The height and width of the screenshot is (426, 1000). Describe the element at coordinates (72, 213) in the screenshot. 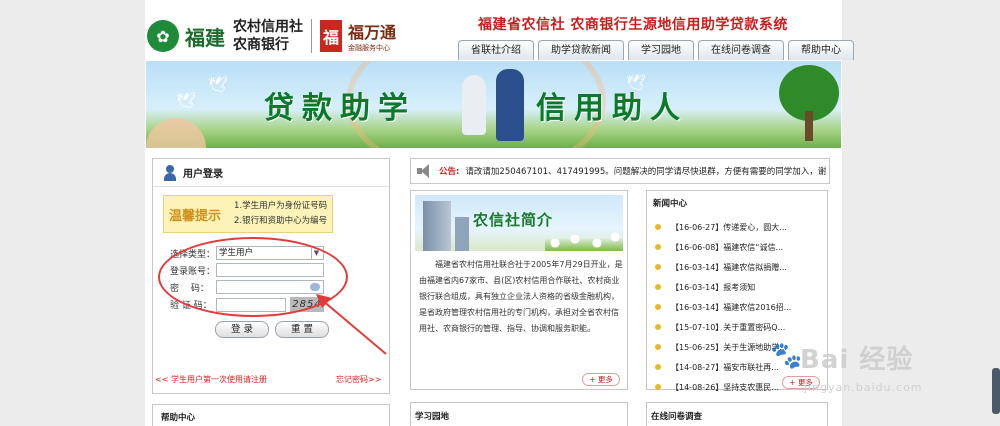

I see `page-gutter` at that location.